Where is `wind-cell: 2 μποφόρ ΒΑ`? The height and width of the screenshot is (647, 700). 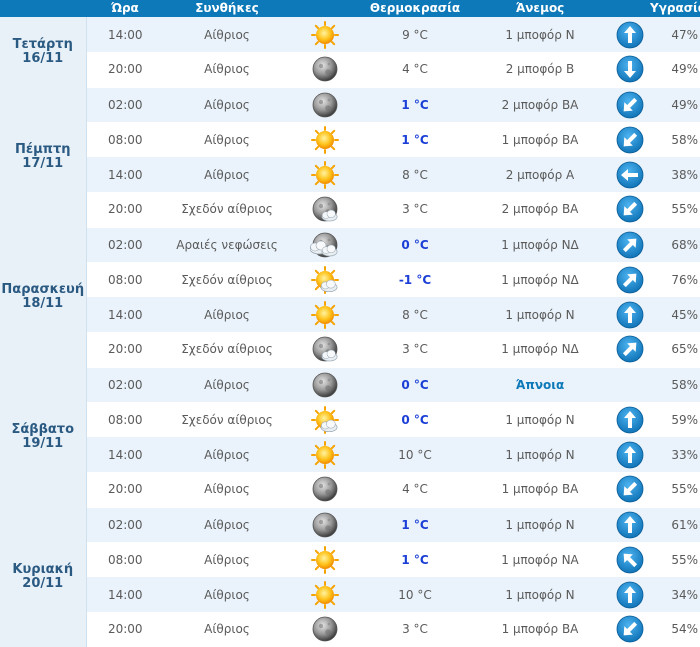 wind-cell: 2 μποφόρ ΒΑ is located at coordinates (540, 104).